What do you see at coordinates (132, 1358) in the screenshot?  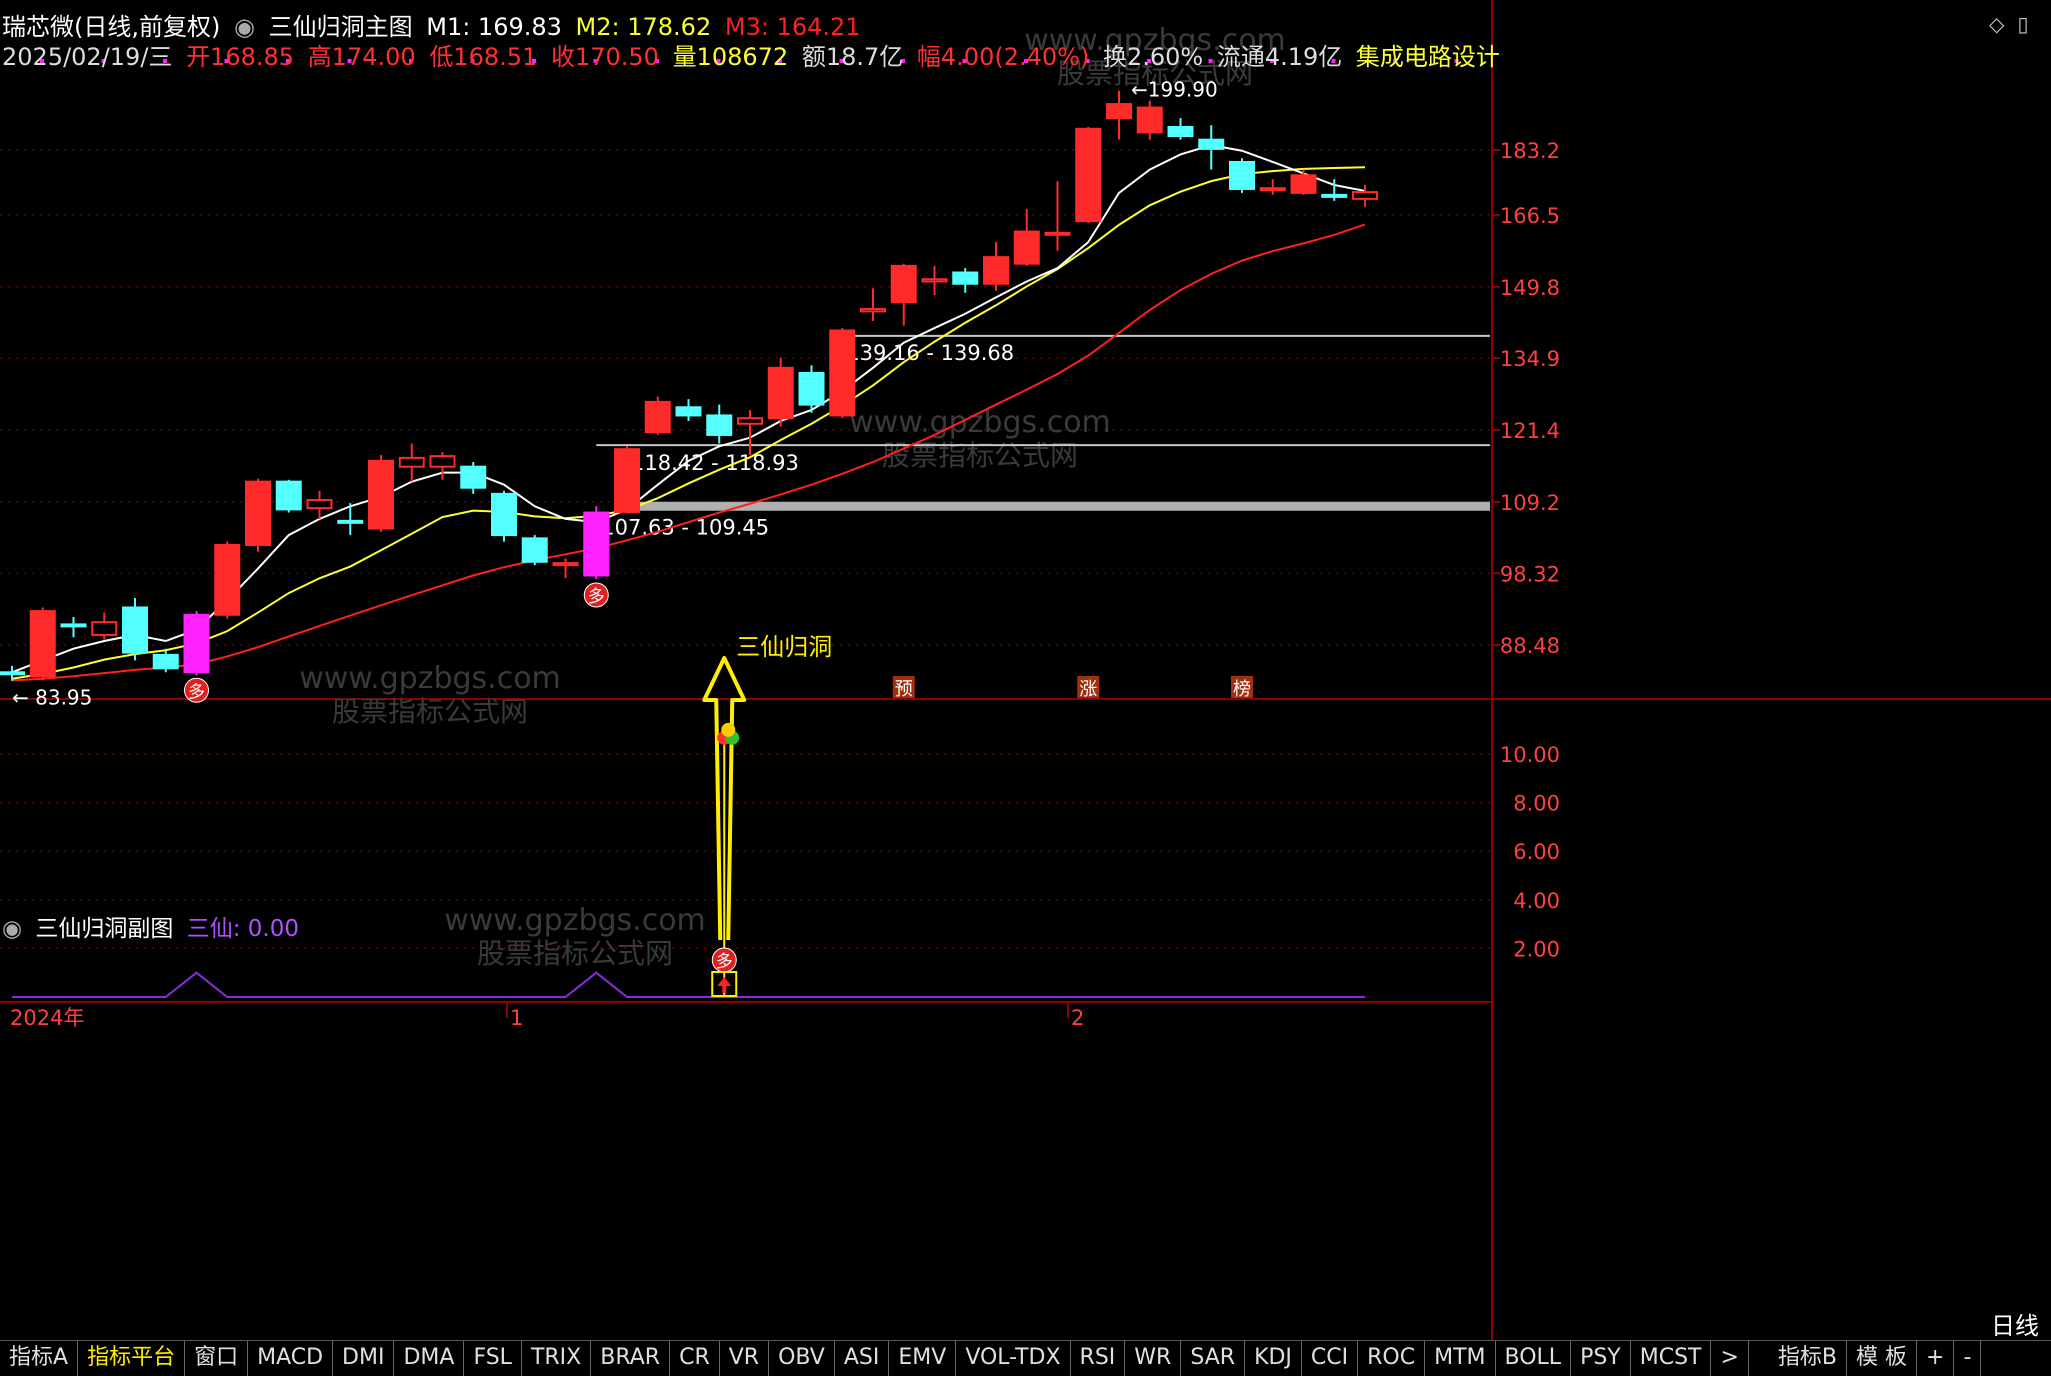 I see `tab-1: 指标平台` at bounding box center [132, 1358].